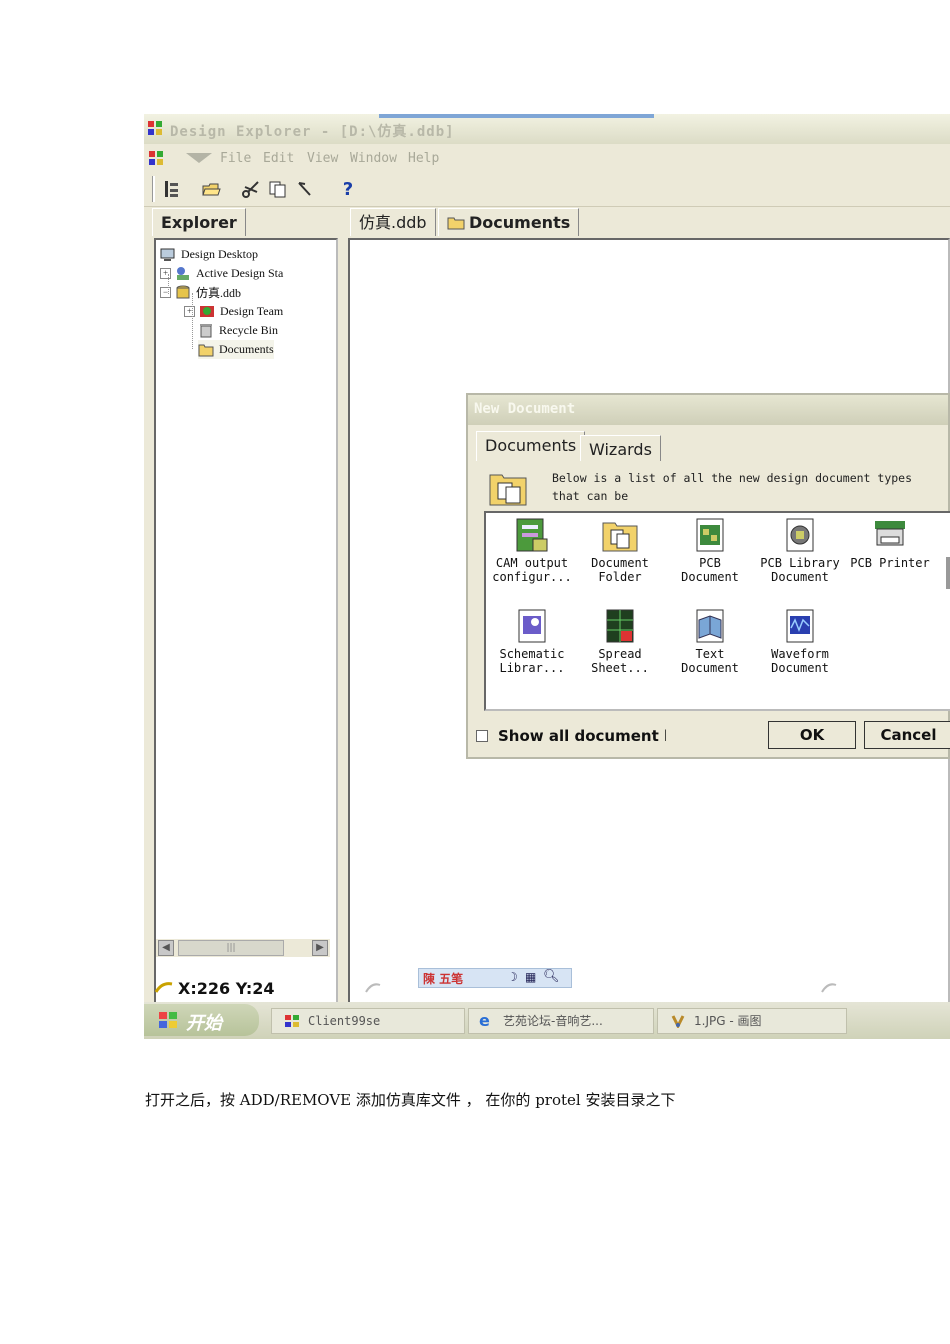 Image resolution: width=950 pixels, height=1344 pixels. Describe the element at coordinates (211, 189) in the screenshot. I see `open-button` at that location.